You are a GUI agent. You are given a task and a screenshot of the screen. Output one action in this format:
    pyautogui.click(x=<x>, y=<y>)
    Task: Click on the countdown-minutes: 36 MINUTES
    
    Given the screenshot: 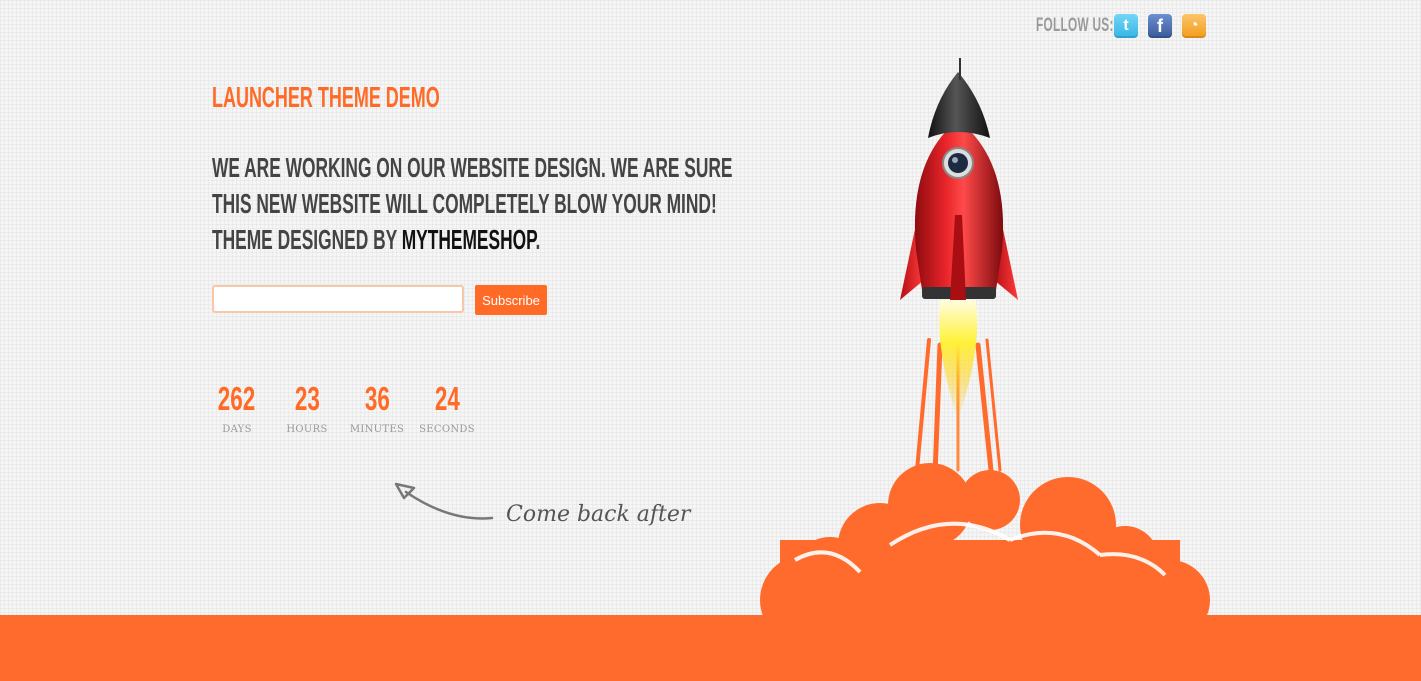 What is the action you would take?
    pyautogui.click(x=377, y=407)
    